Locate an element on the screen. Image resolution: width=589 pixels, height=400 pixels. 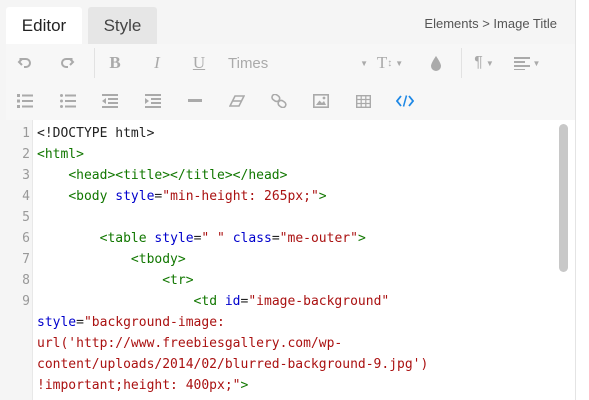
code-token: "me-outer" is located at coordinates (318, 238).